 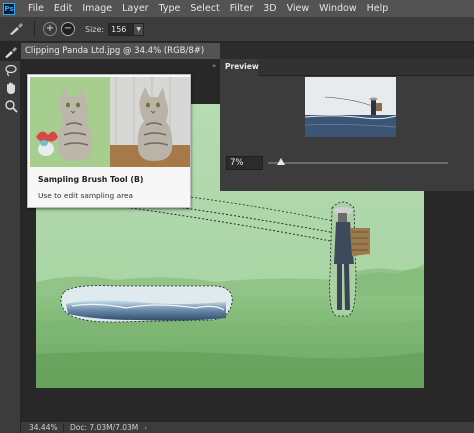 I want to click on menu-file: File, so click(x=36, y=8).